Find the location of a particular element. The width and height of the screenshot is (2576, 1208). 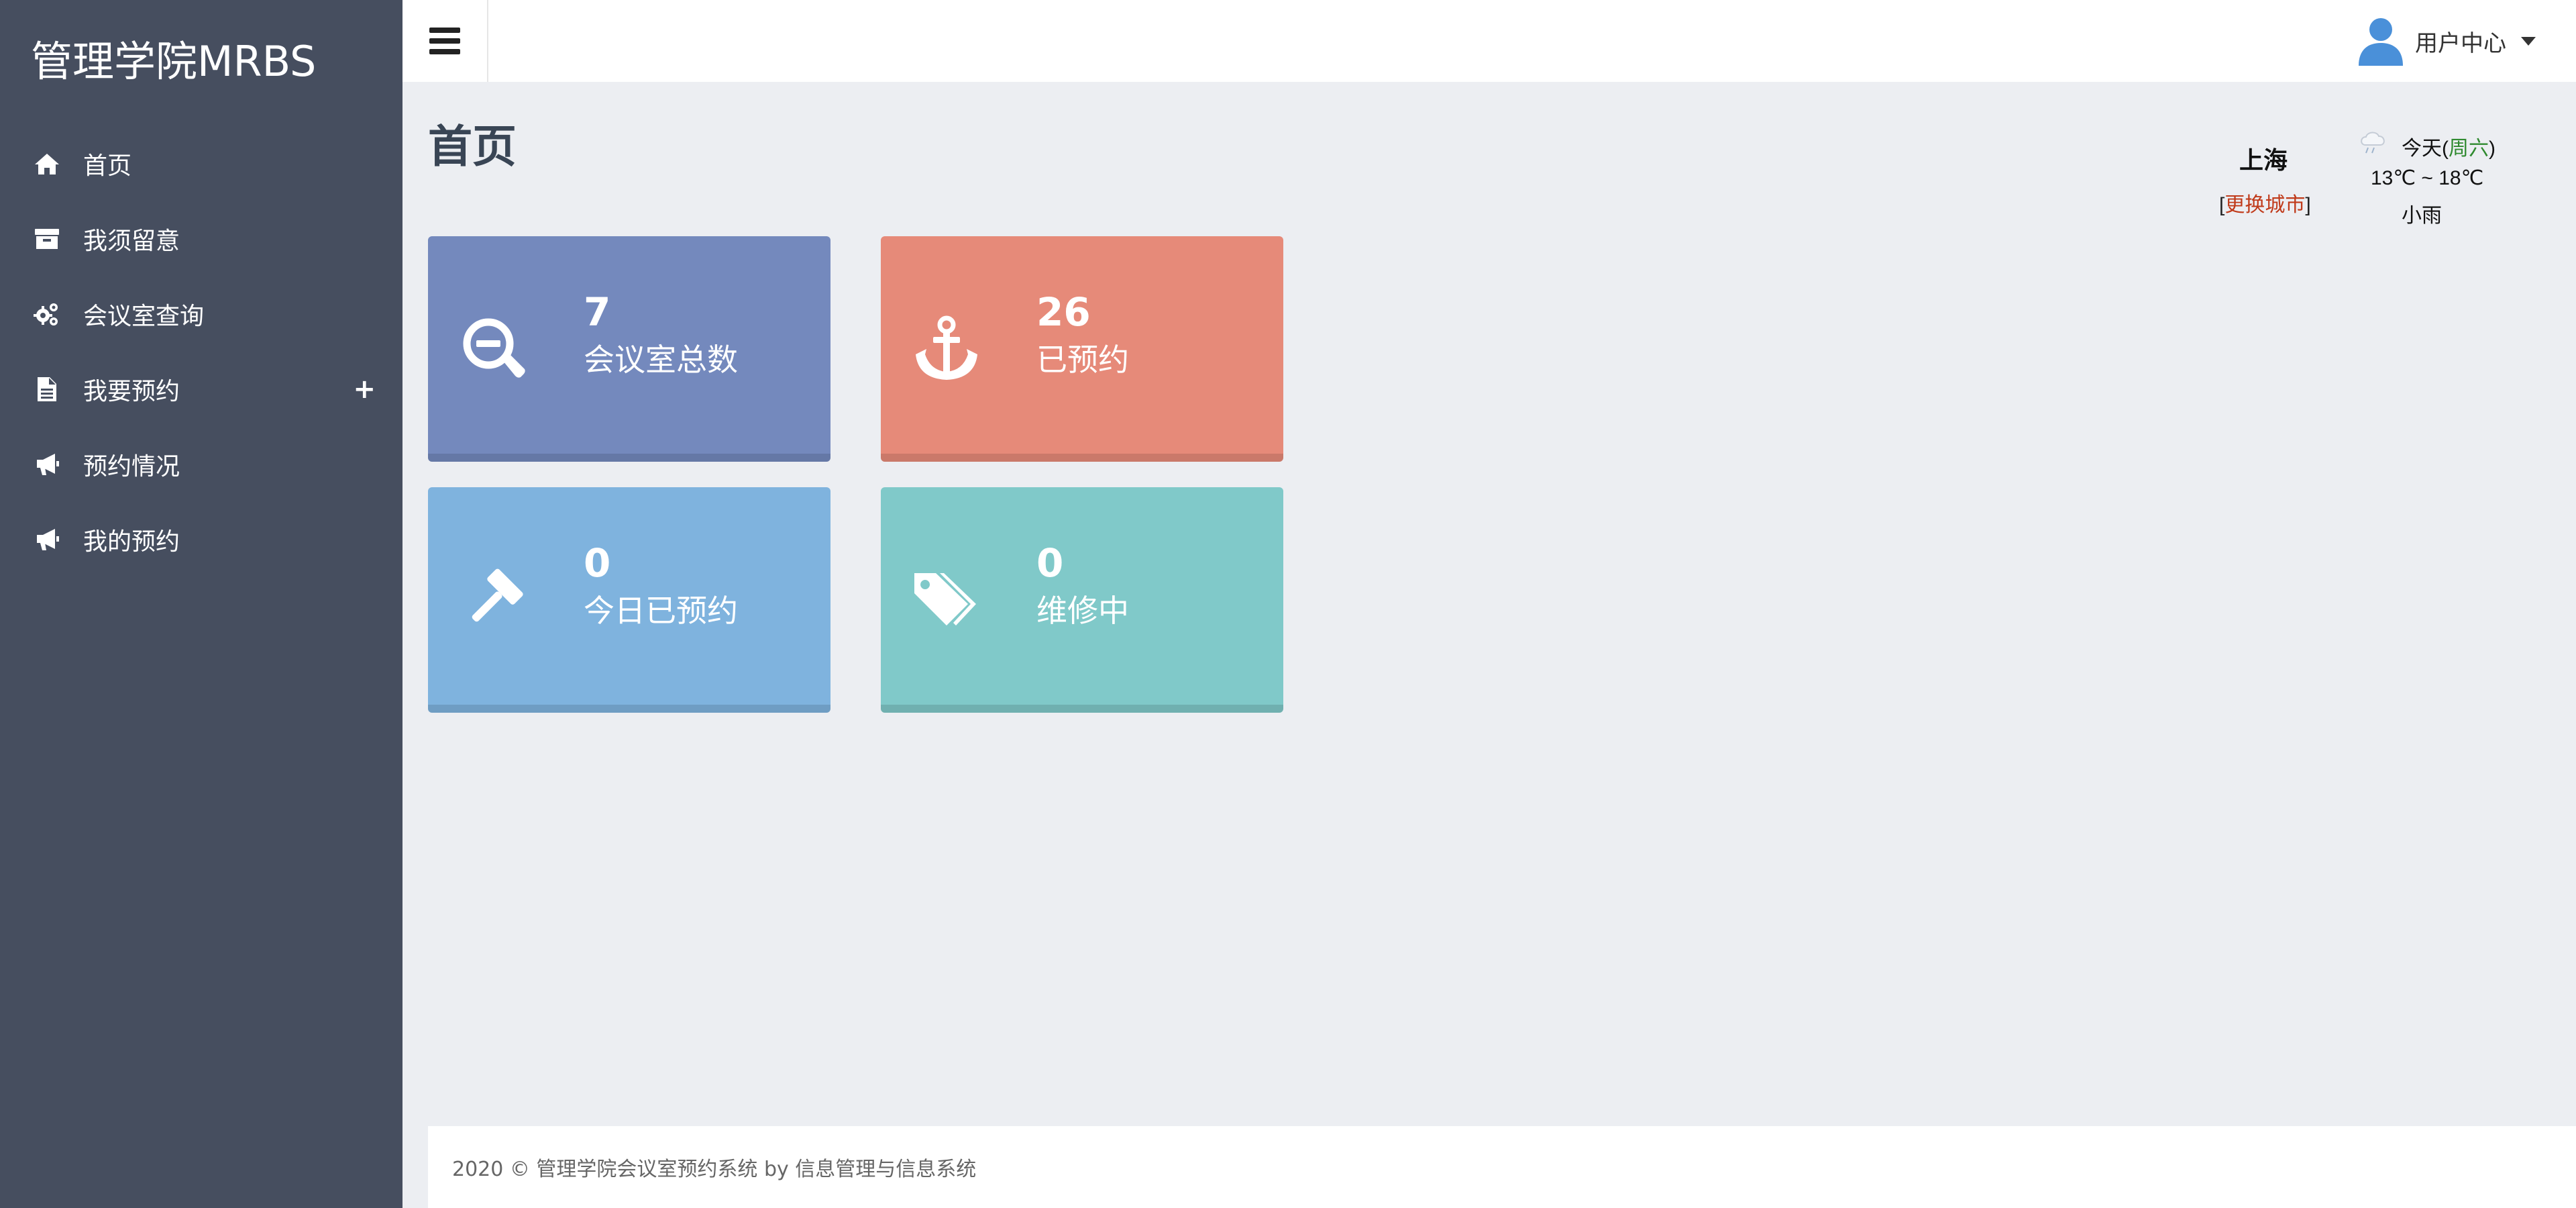

today-prefix: 今天( is located at coordinates (2425, 149).